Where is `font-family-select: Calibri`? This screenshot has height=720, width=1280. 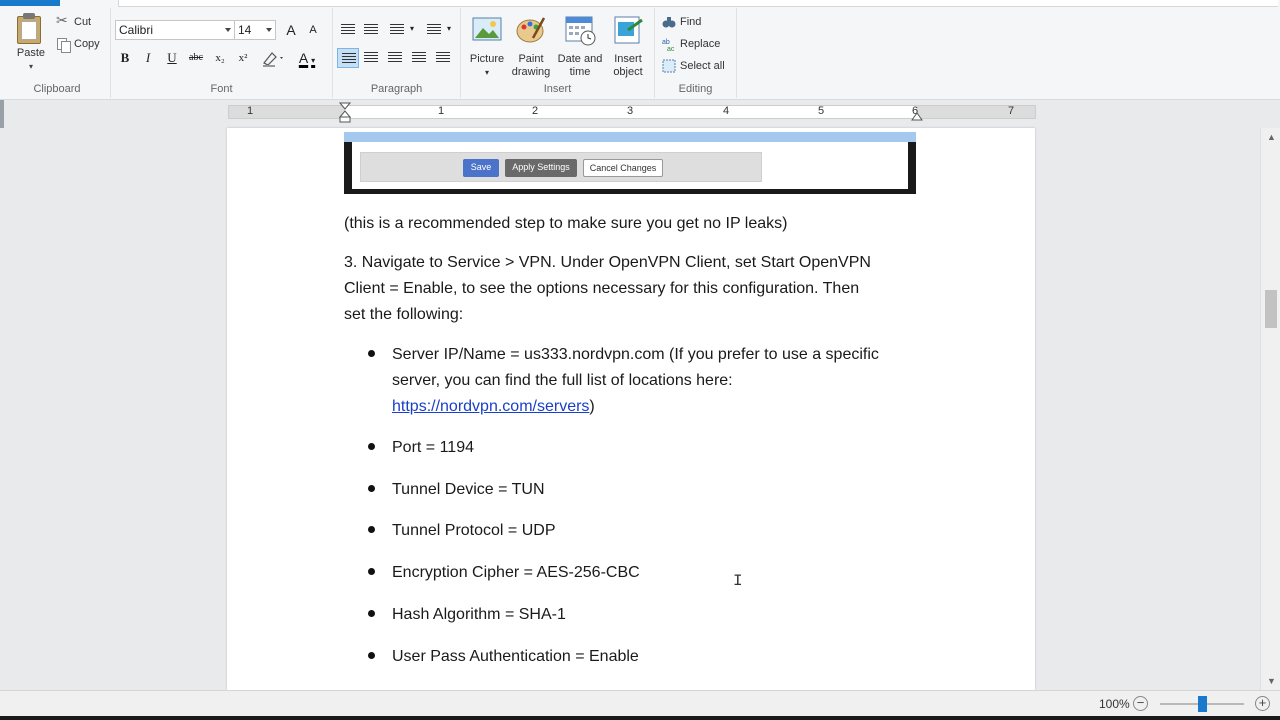
font-family-select: Calibri is located at coordinates (175, 30).